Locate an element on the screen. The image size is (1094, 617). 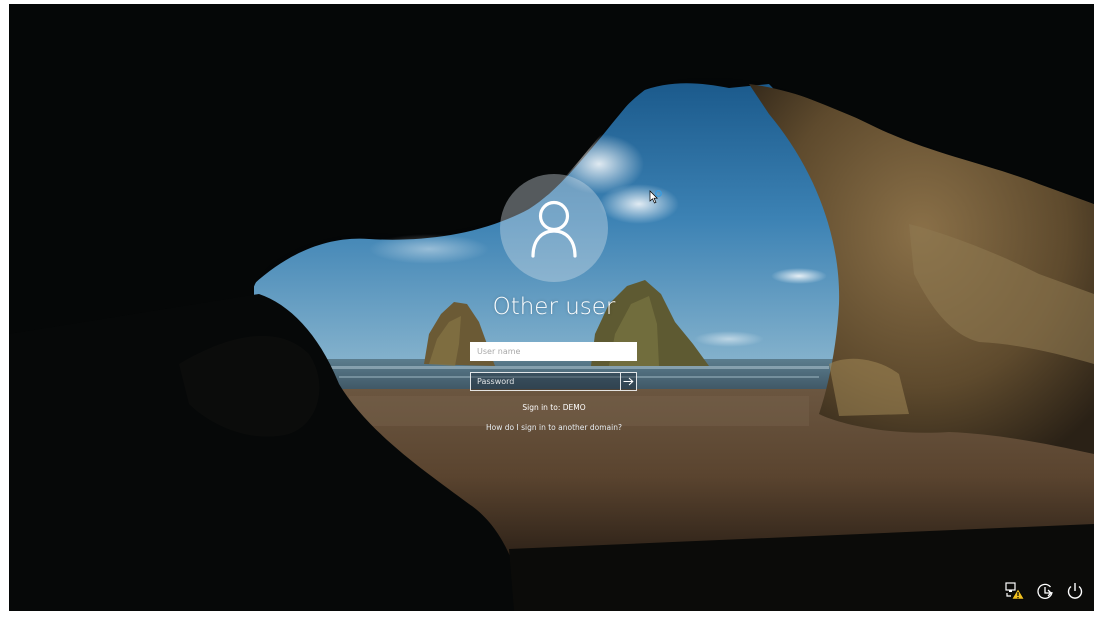
system-tray is located at coordinates (1044, 591).